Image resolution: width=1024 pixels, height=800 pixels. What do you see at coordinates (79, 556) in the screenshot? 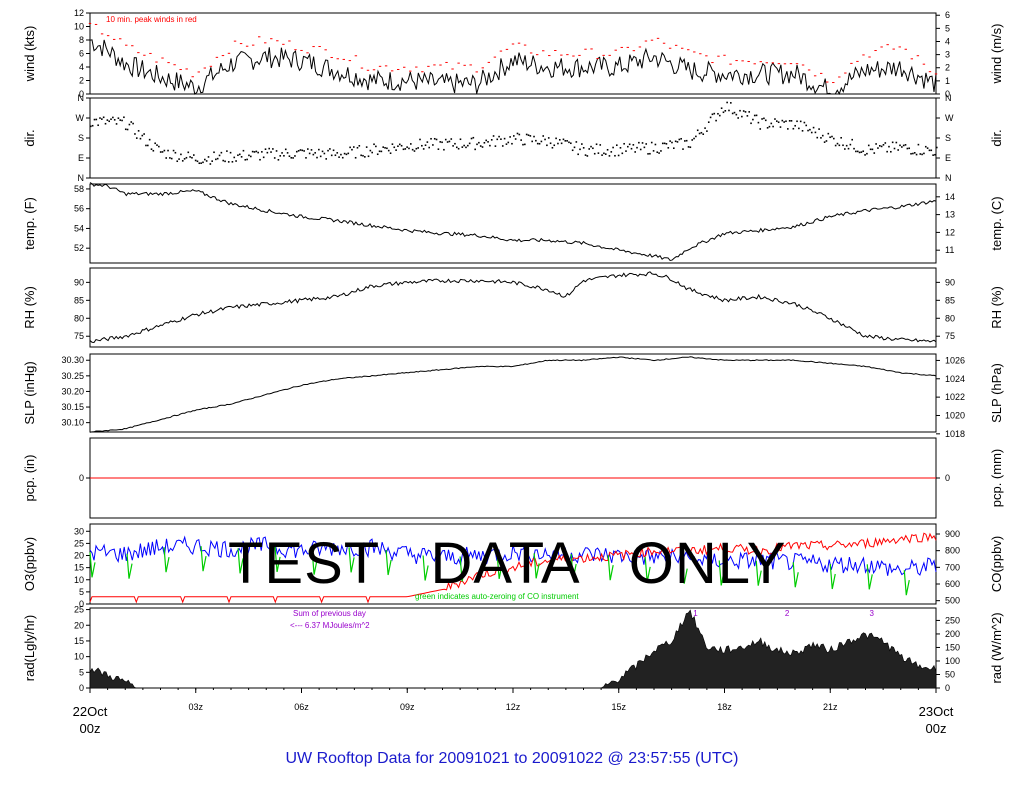
I see `ytick-label-left-o3co: 20` at bounding box center [79, 556].